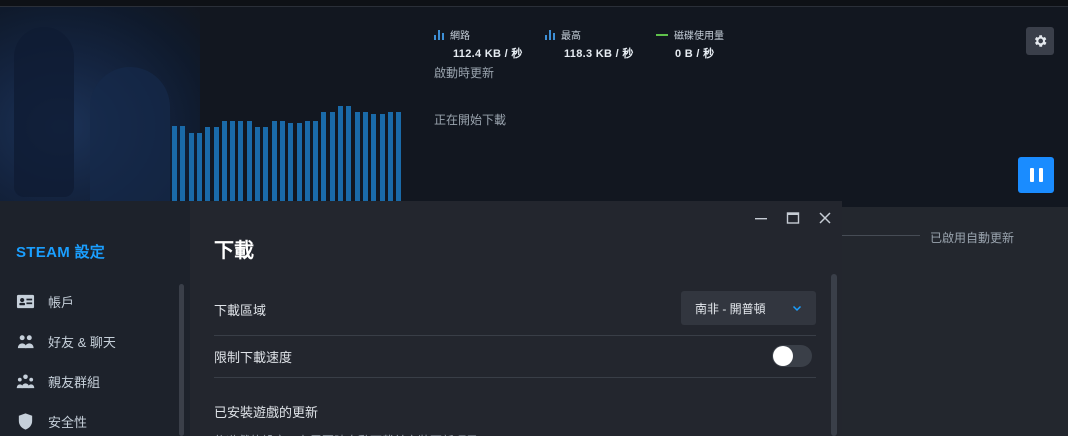 This screenshot has height=436, width=1068. What do you see at coordinates (478, 44) in the screenshot?
I see `stat-network: 網路 112.4 KB / 秒` at bounding box center [478, 44].